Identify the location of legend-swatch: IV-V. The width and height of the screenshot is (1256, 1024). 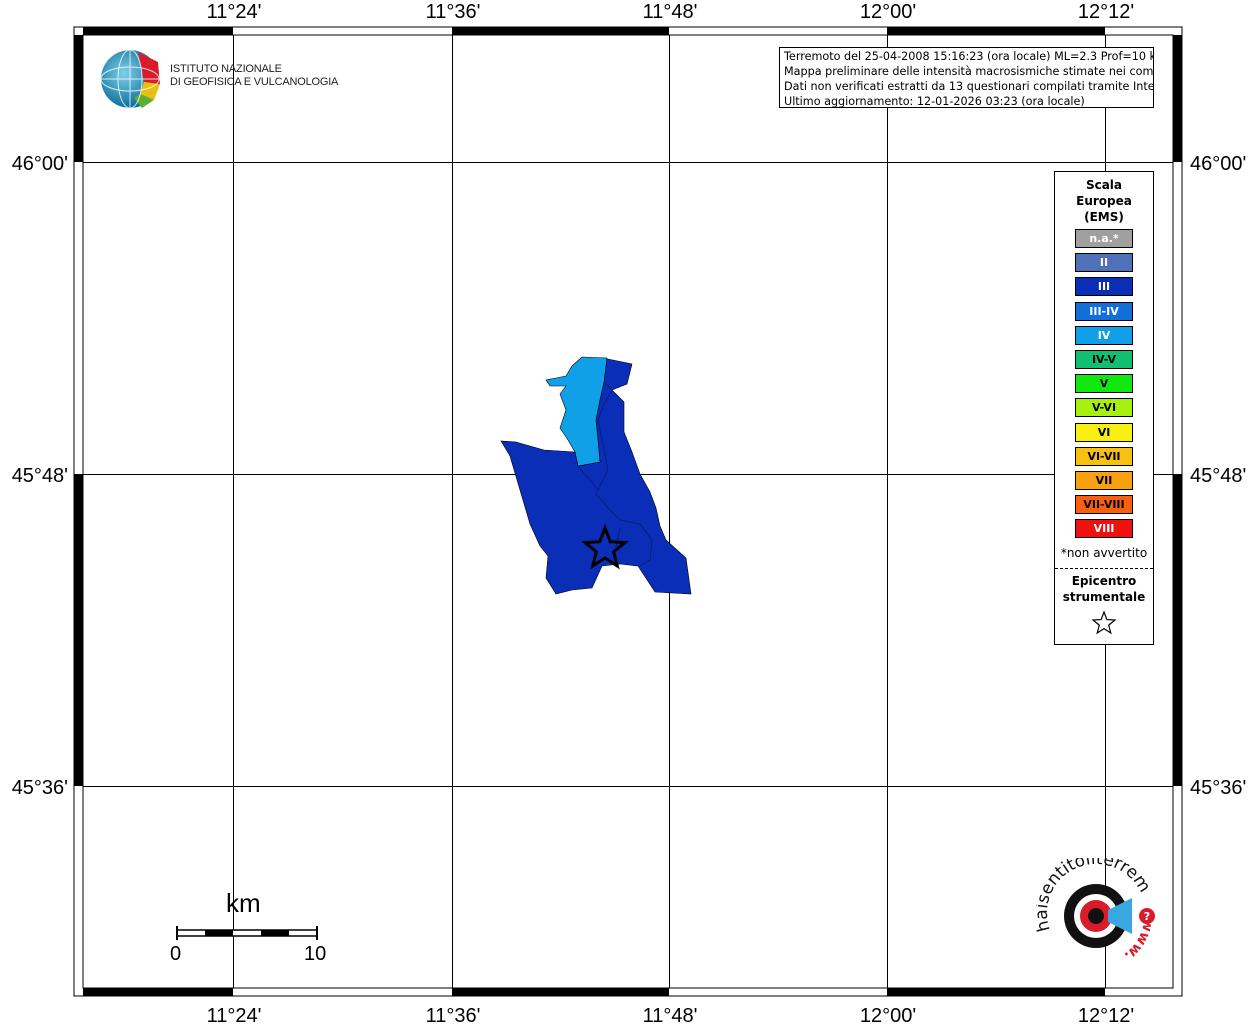
(1104, 359).